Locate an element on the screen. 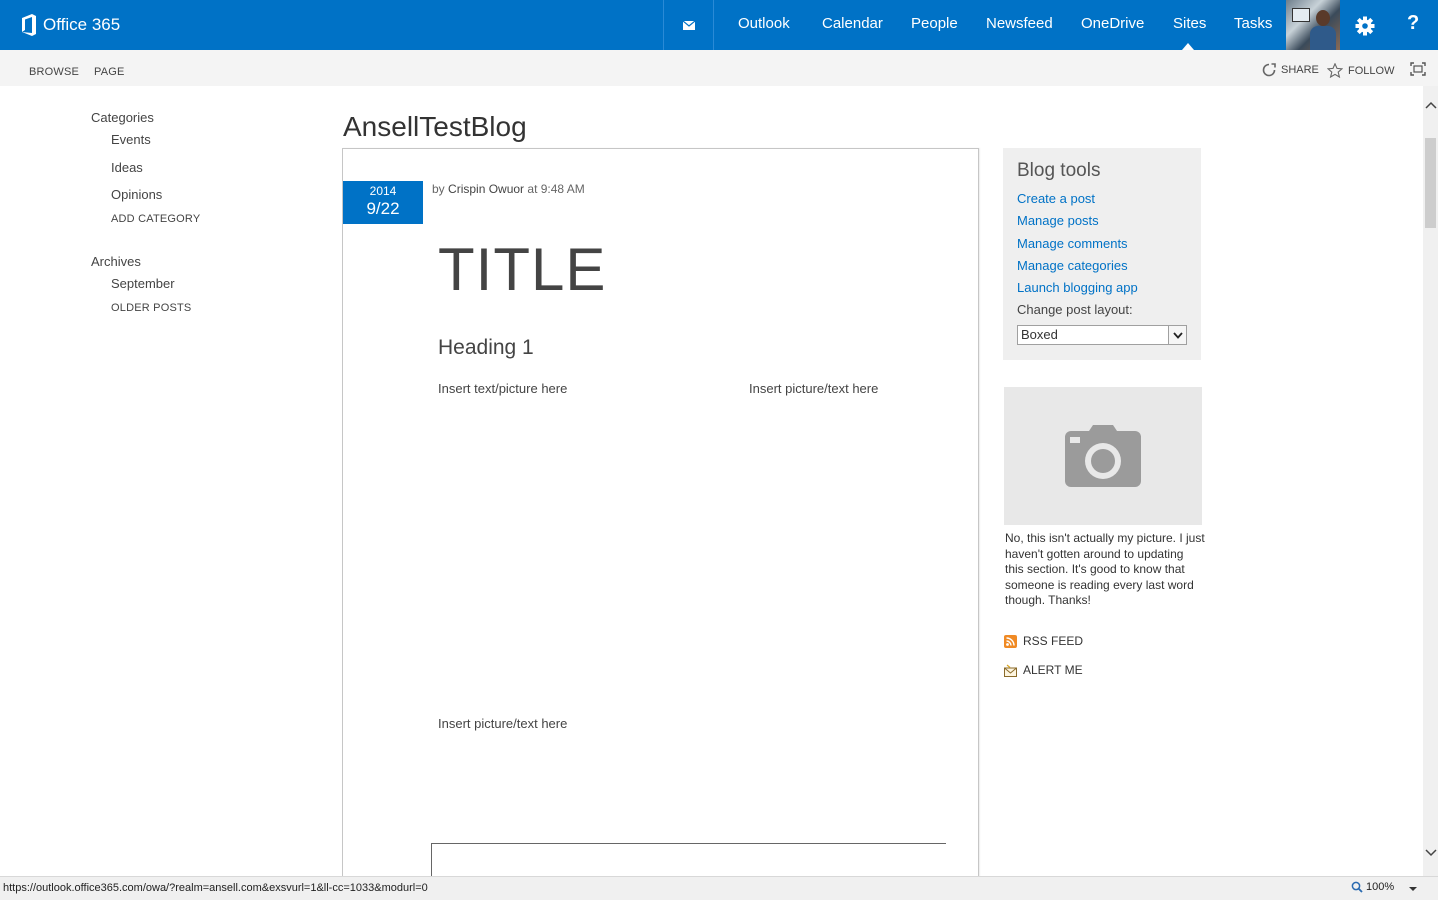 Image resolution: width=1438 pixels, height=900 pixels. zoom-control: 100% is located at coordinates (1372, 887).